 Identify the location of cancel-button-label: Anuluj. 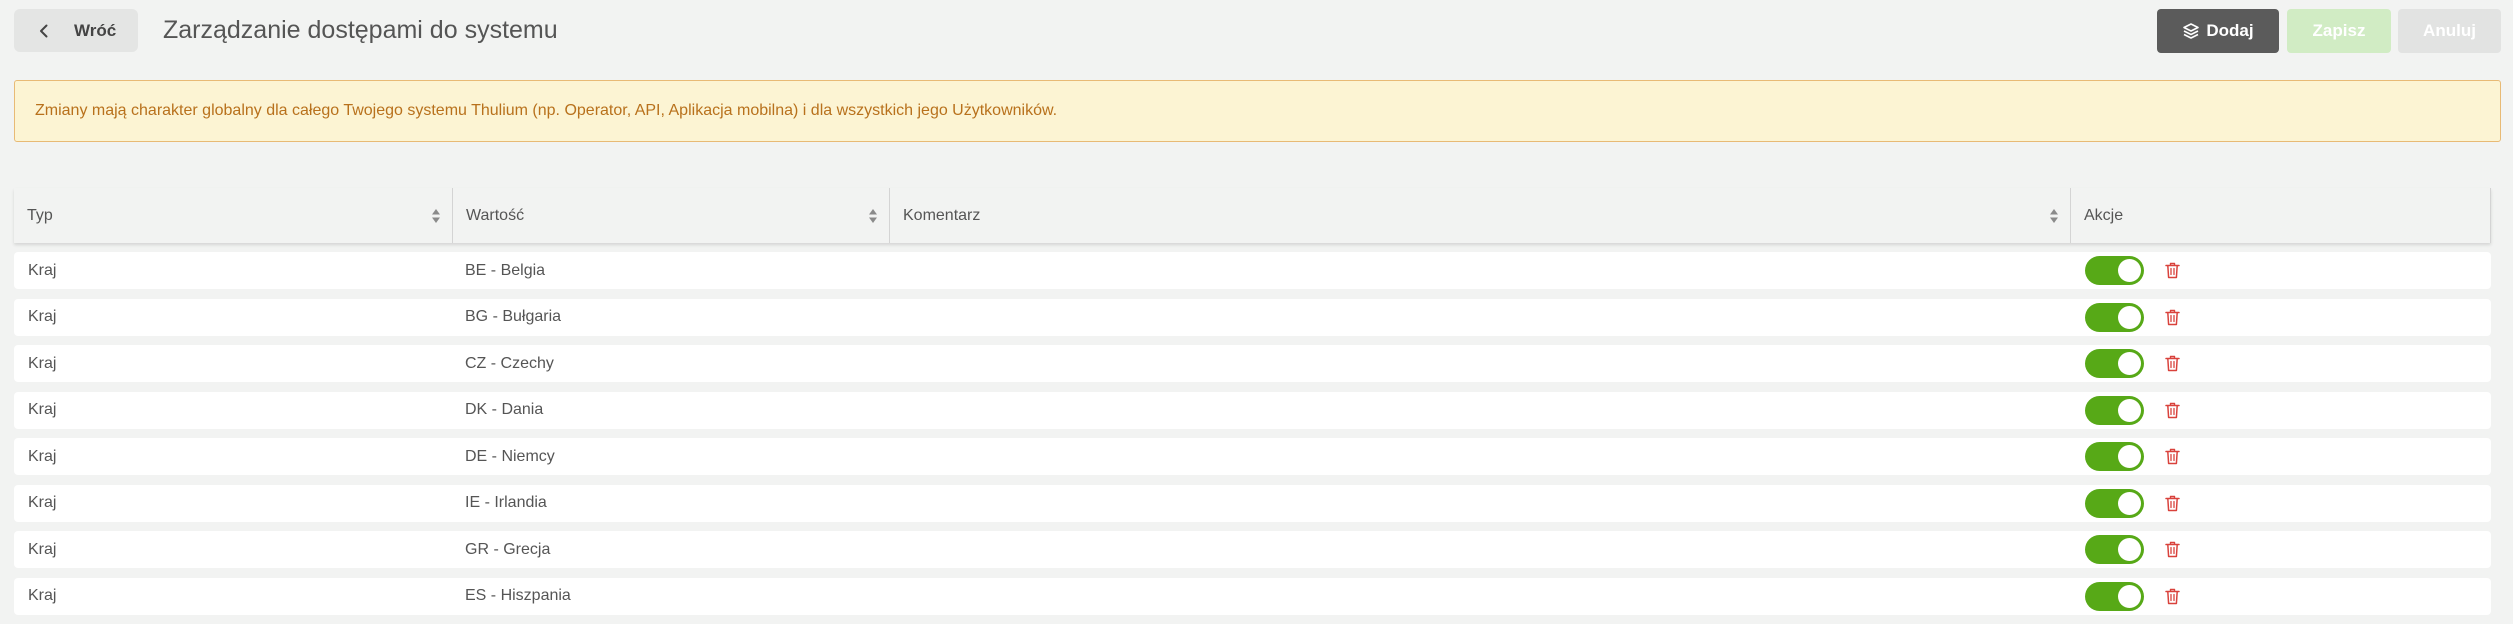
(2449, 30).